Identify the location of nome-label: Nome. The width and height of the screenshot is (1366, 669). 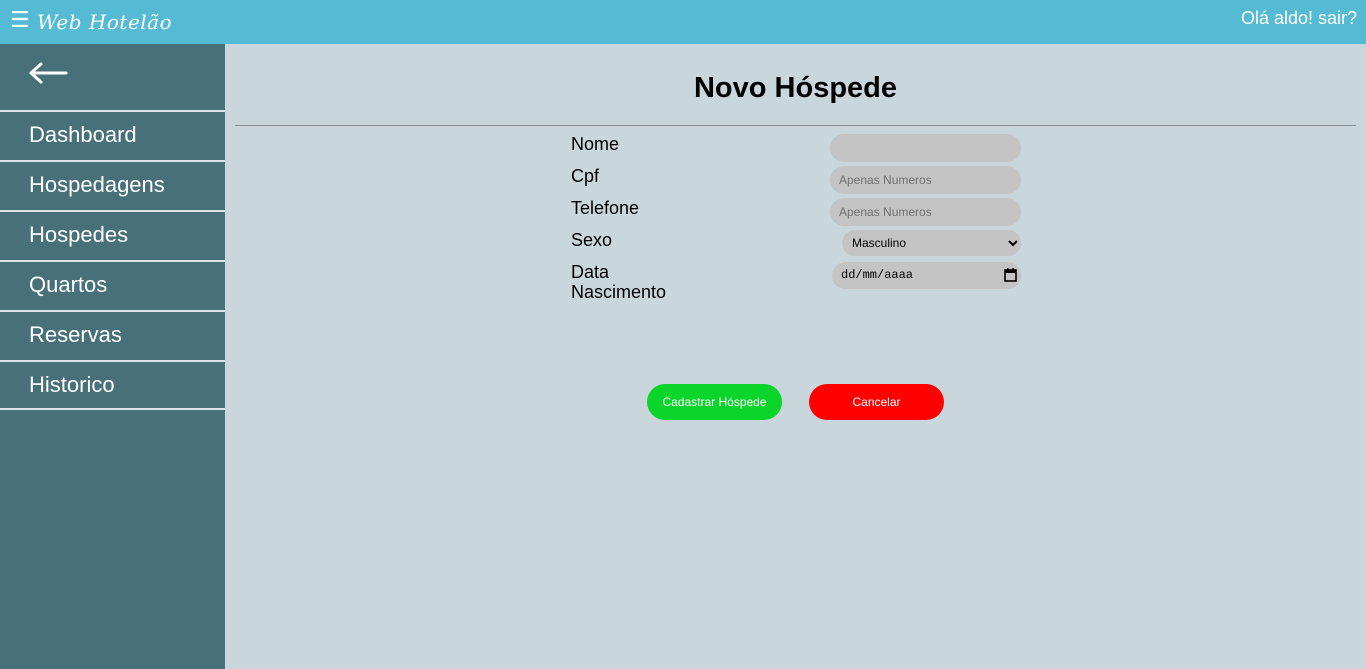
(595, 144).